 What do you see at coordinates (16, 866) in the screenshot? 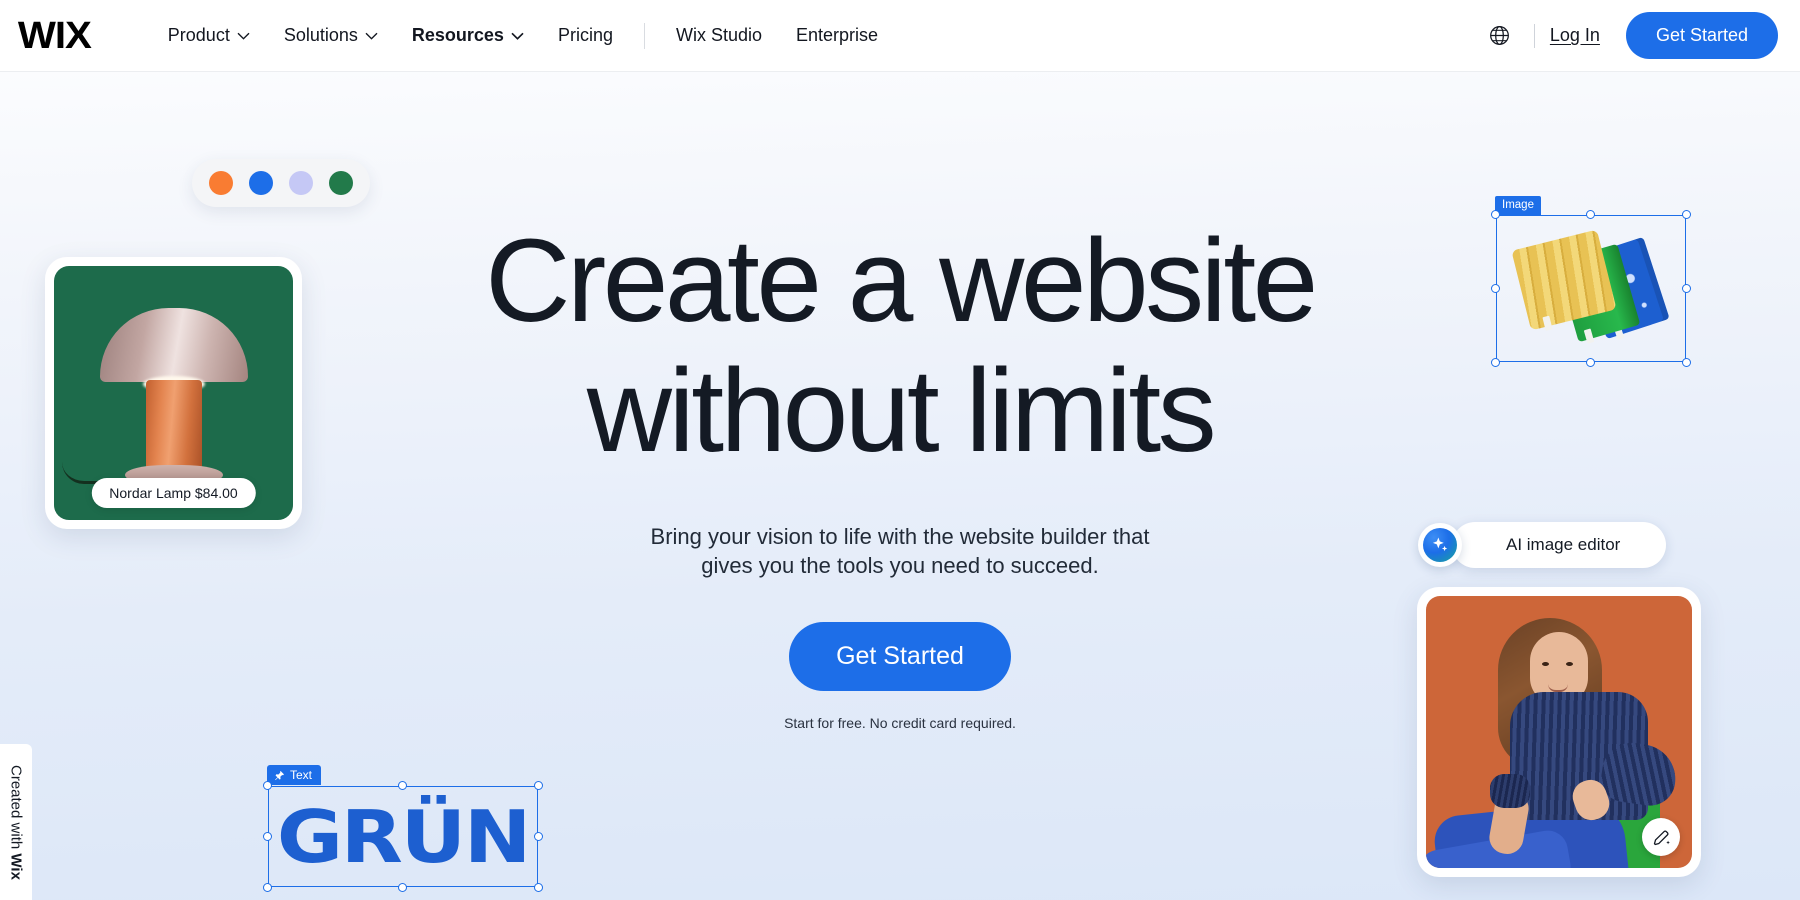
I see `badge-brand: Wix` at bounding box center [16, 866].